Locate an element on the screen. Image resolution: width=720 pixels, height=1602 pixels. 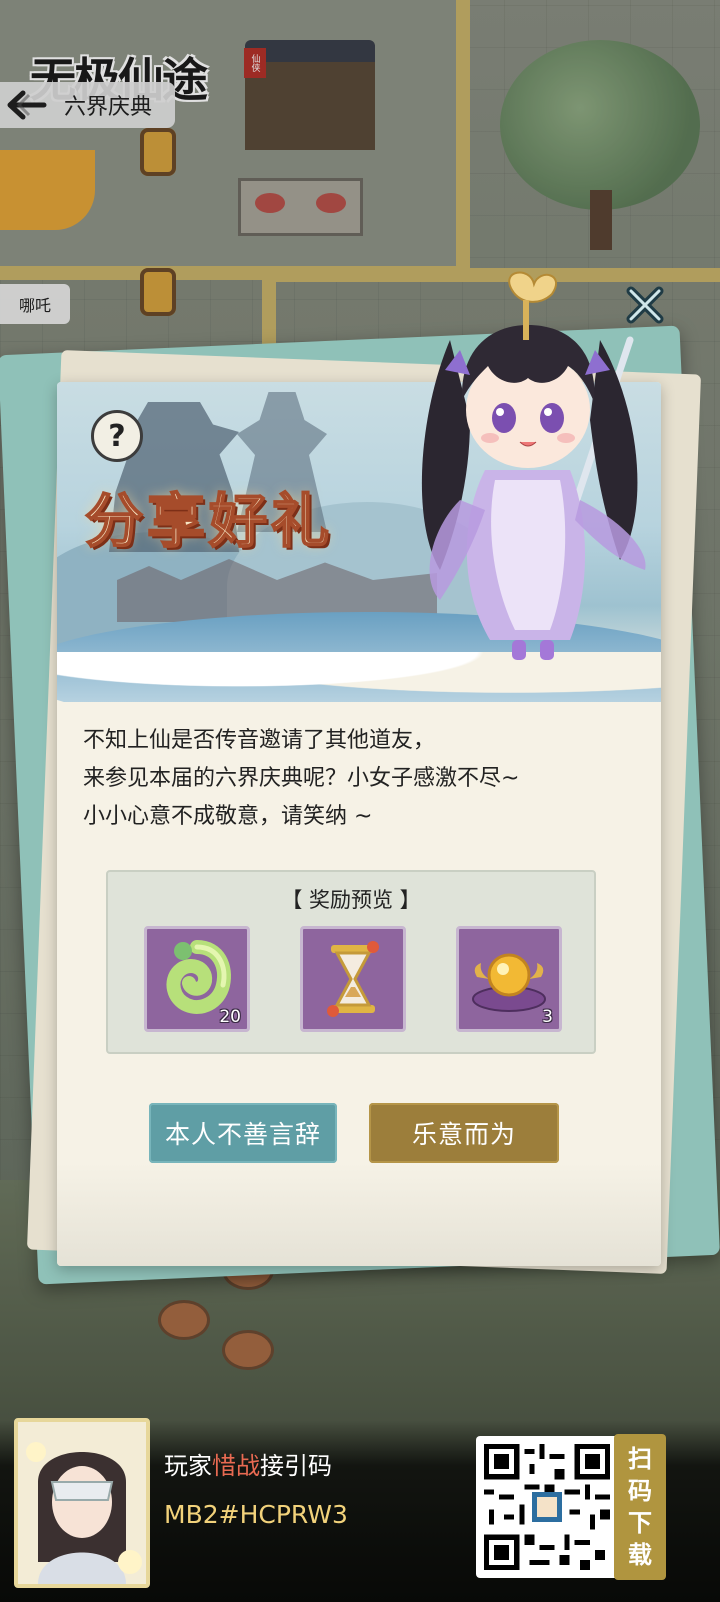
reward-preview-title: 【 奖励预览 】 is located at coordinates (351, 900).